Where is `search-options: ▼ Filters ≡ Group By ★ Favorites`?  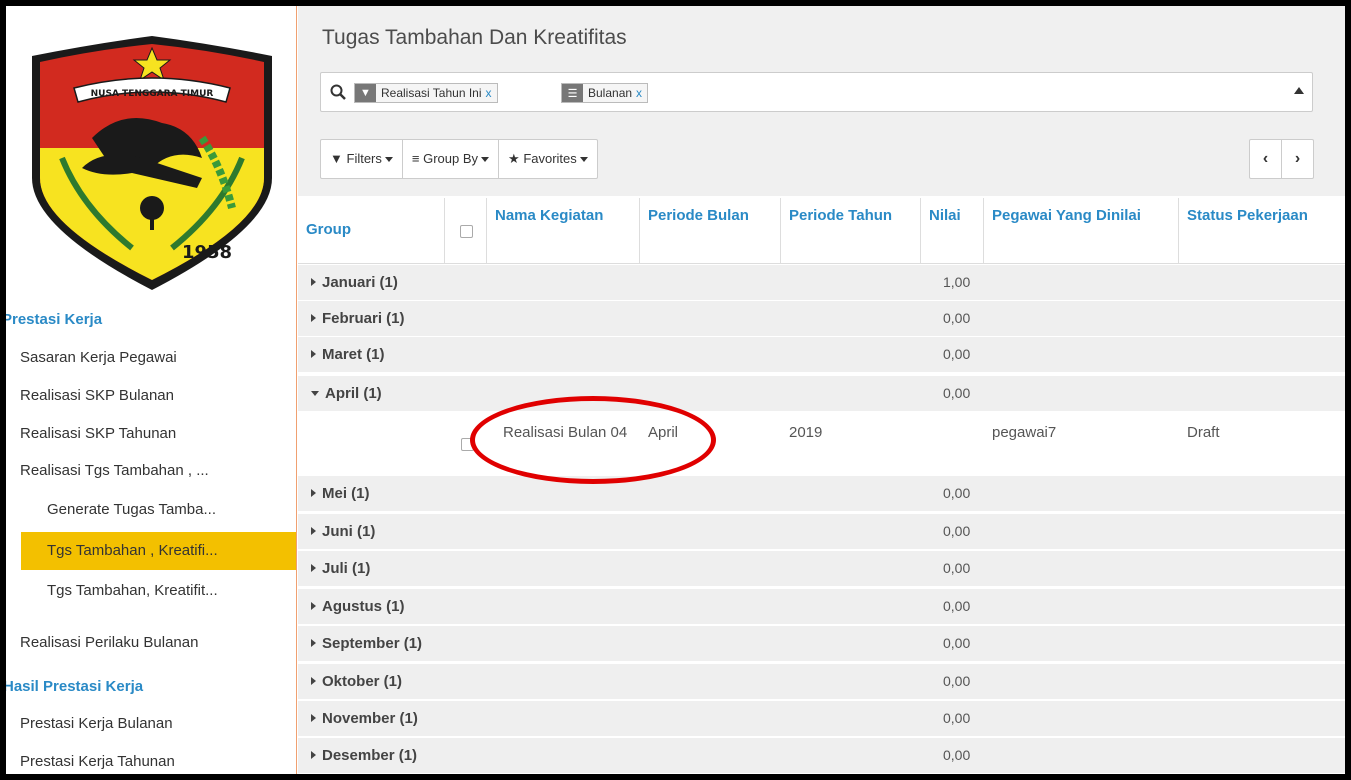
search-options: ▼ Filters ≡ Group By ★ Favorites is located at coordinates (459, 159).